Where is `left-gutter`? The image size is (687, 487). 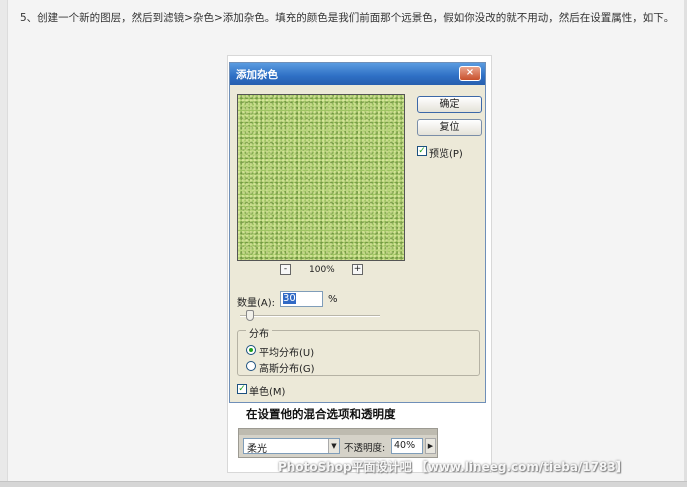 left-gutter is located at coordinates (4, 243).